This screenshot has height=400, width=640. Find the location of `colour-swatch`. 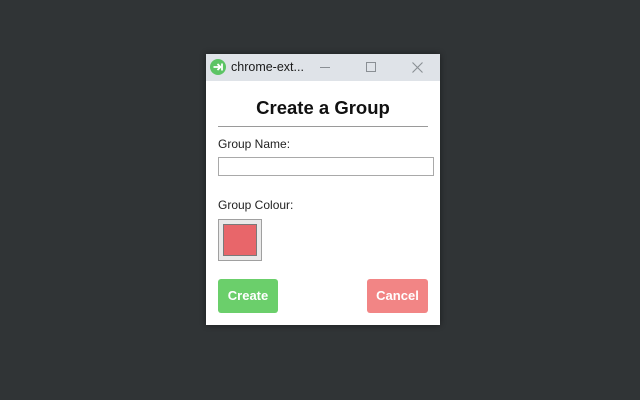

colour-swatch is located at coordinates (240, 240).